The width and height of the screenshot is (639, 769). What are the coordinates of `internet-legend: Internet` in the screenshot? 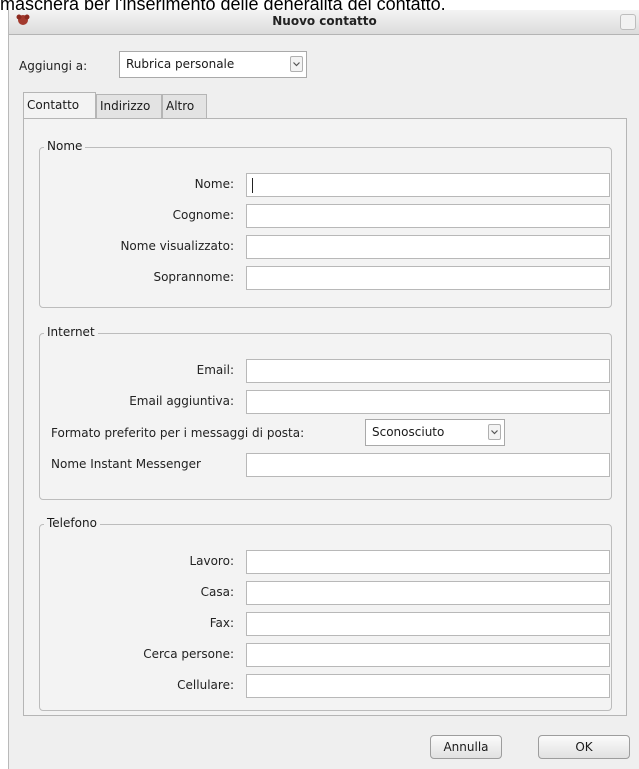 It's located at (71, 332).